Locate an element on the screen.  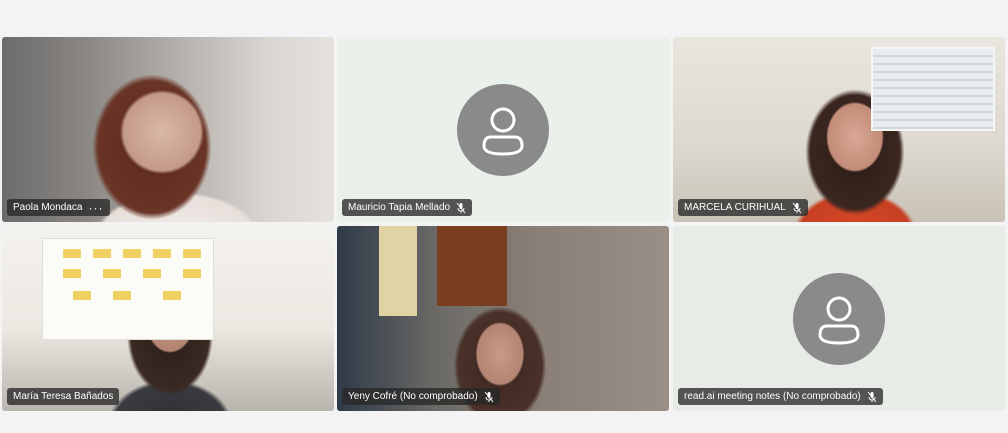
participant-name: Yeny Cofré (No comprobado) is located at coordinates (413, 396).